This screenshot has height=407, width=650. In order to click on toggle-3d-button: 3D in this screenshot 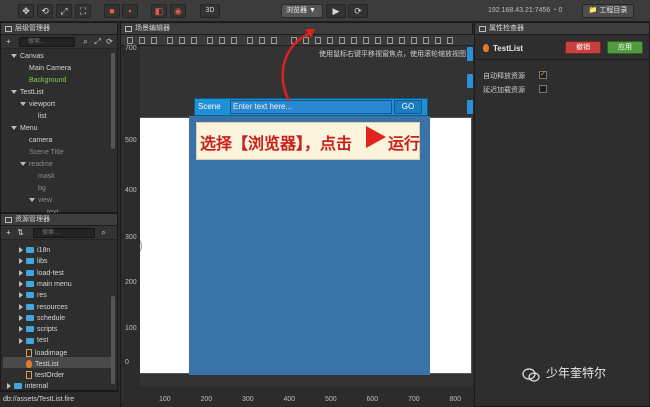, I will do `click(210, 11)`.